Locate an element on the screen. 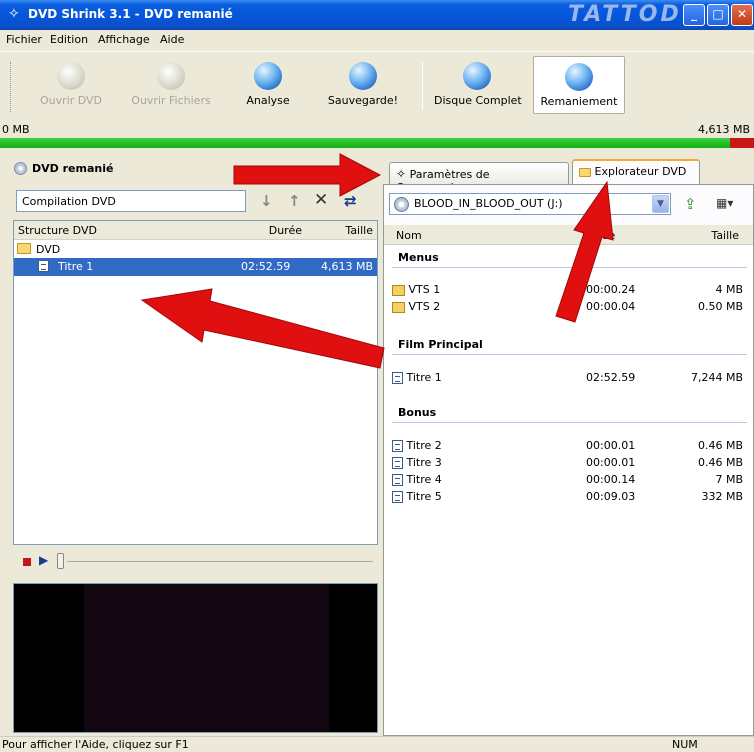  column-name: Nom is located at coordinates (481, 235).